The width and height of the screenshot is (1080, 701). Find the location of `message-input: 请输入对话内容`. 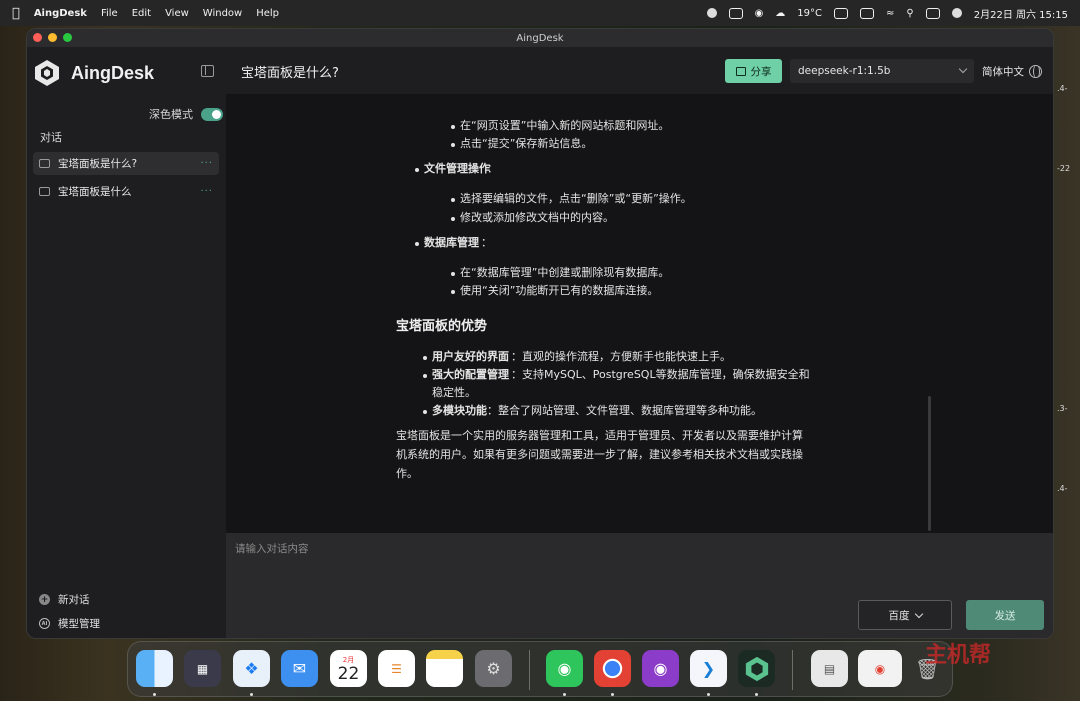

message-input: 请输入对话内容 is located at coordinates (272, 548).